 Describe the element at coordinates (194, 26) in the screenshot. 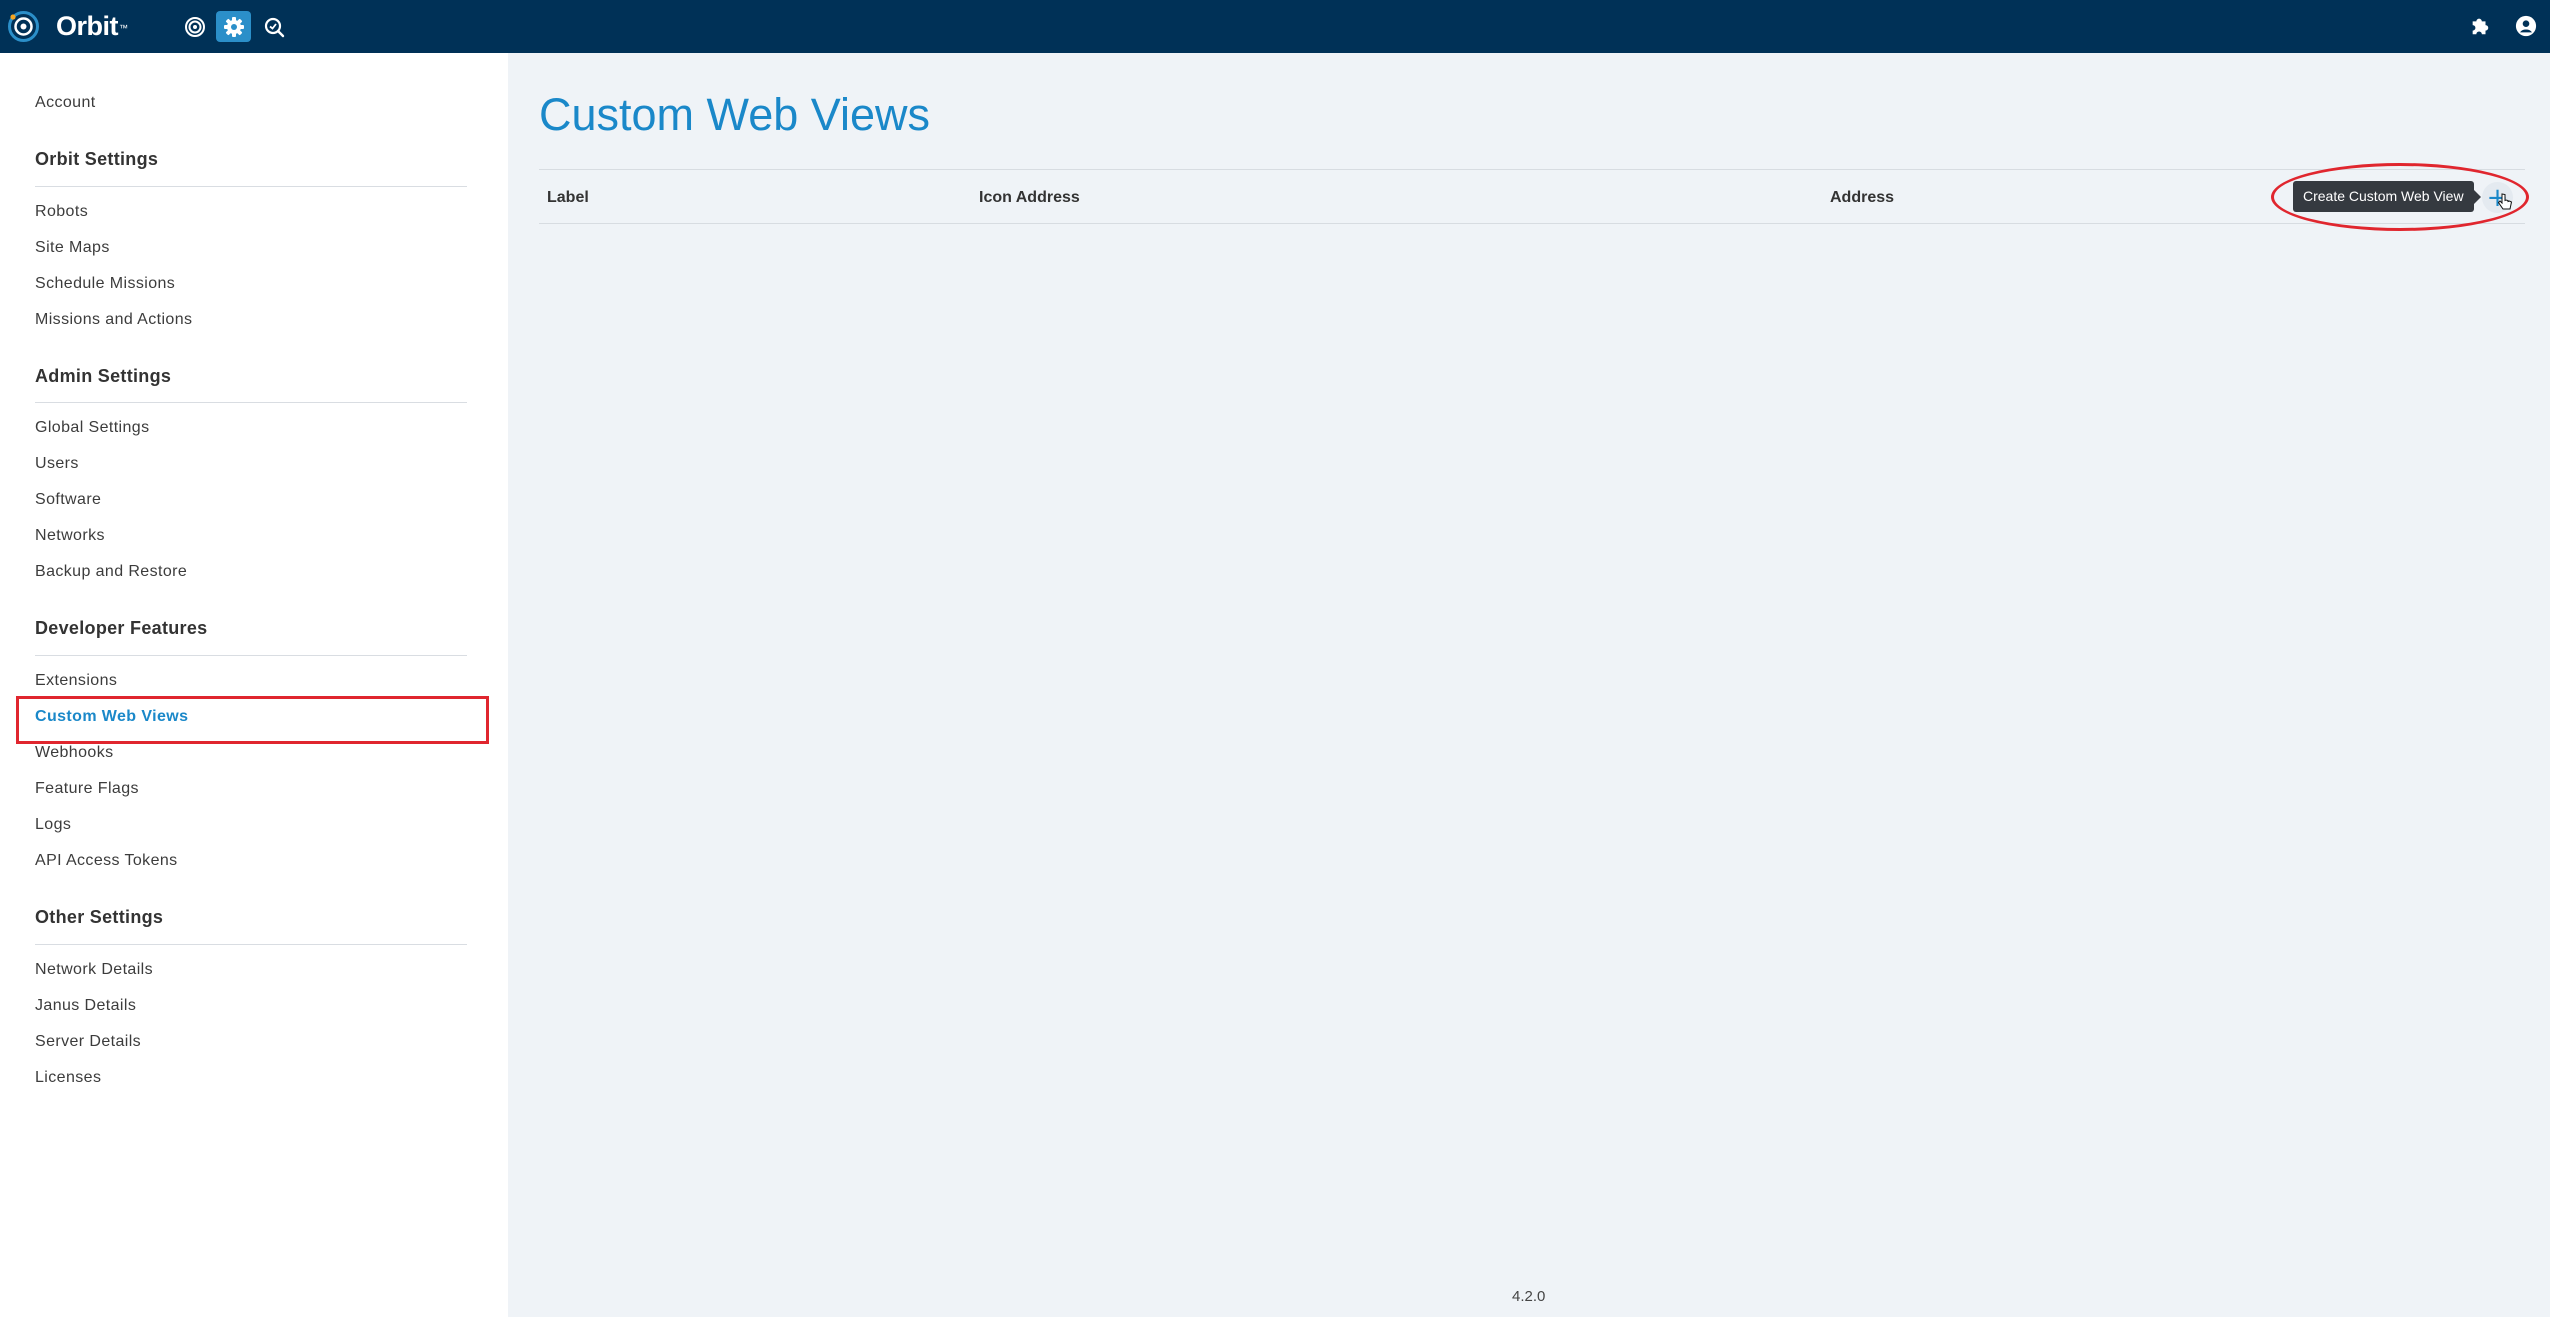

I see `target-icon` at that location.